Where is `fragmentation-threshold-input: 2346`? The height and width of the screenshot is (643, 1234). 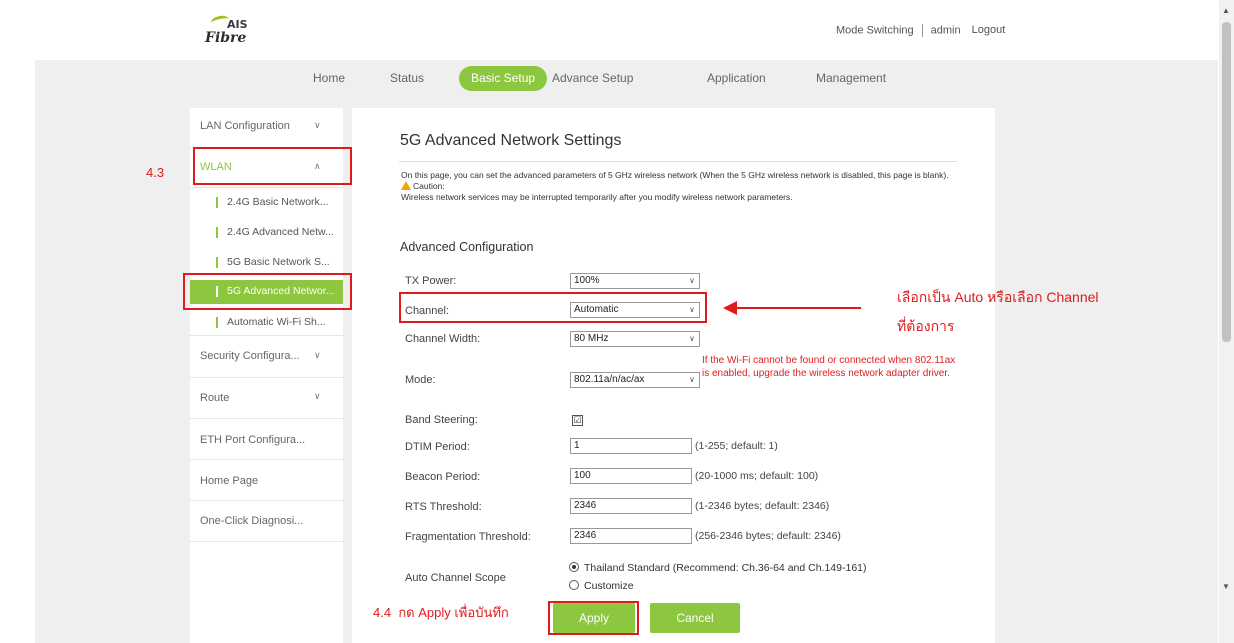 fragmentation-threshold-input: 2346 is located at coordinates (631, 536).